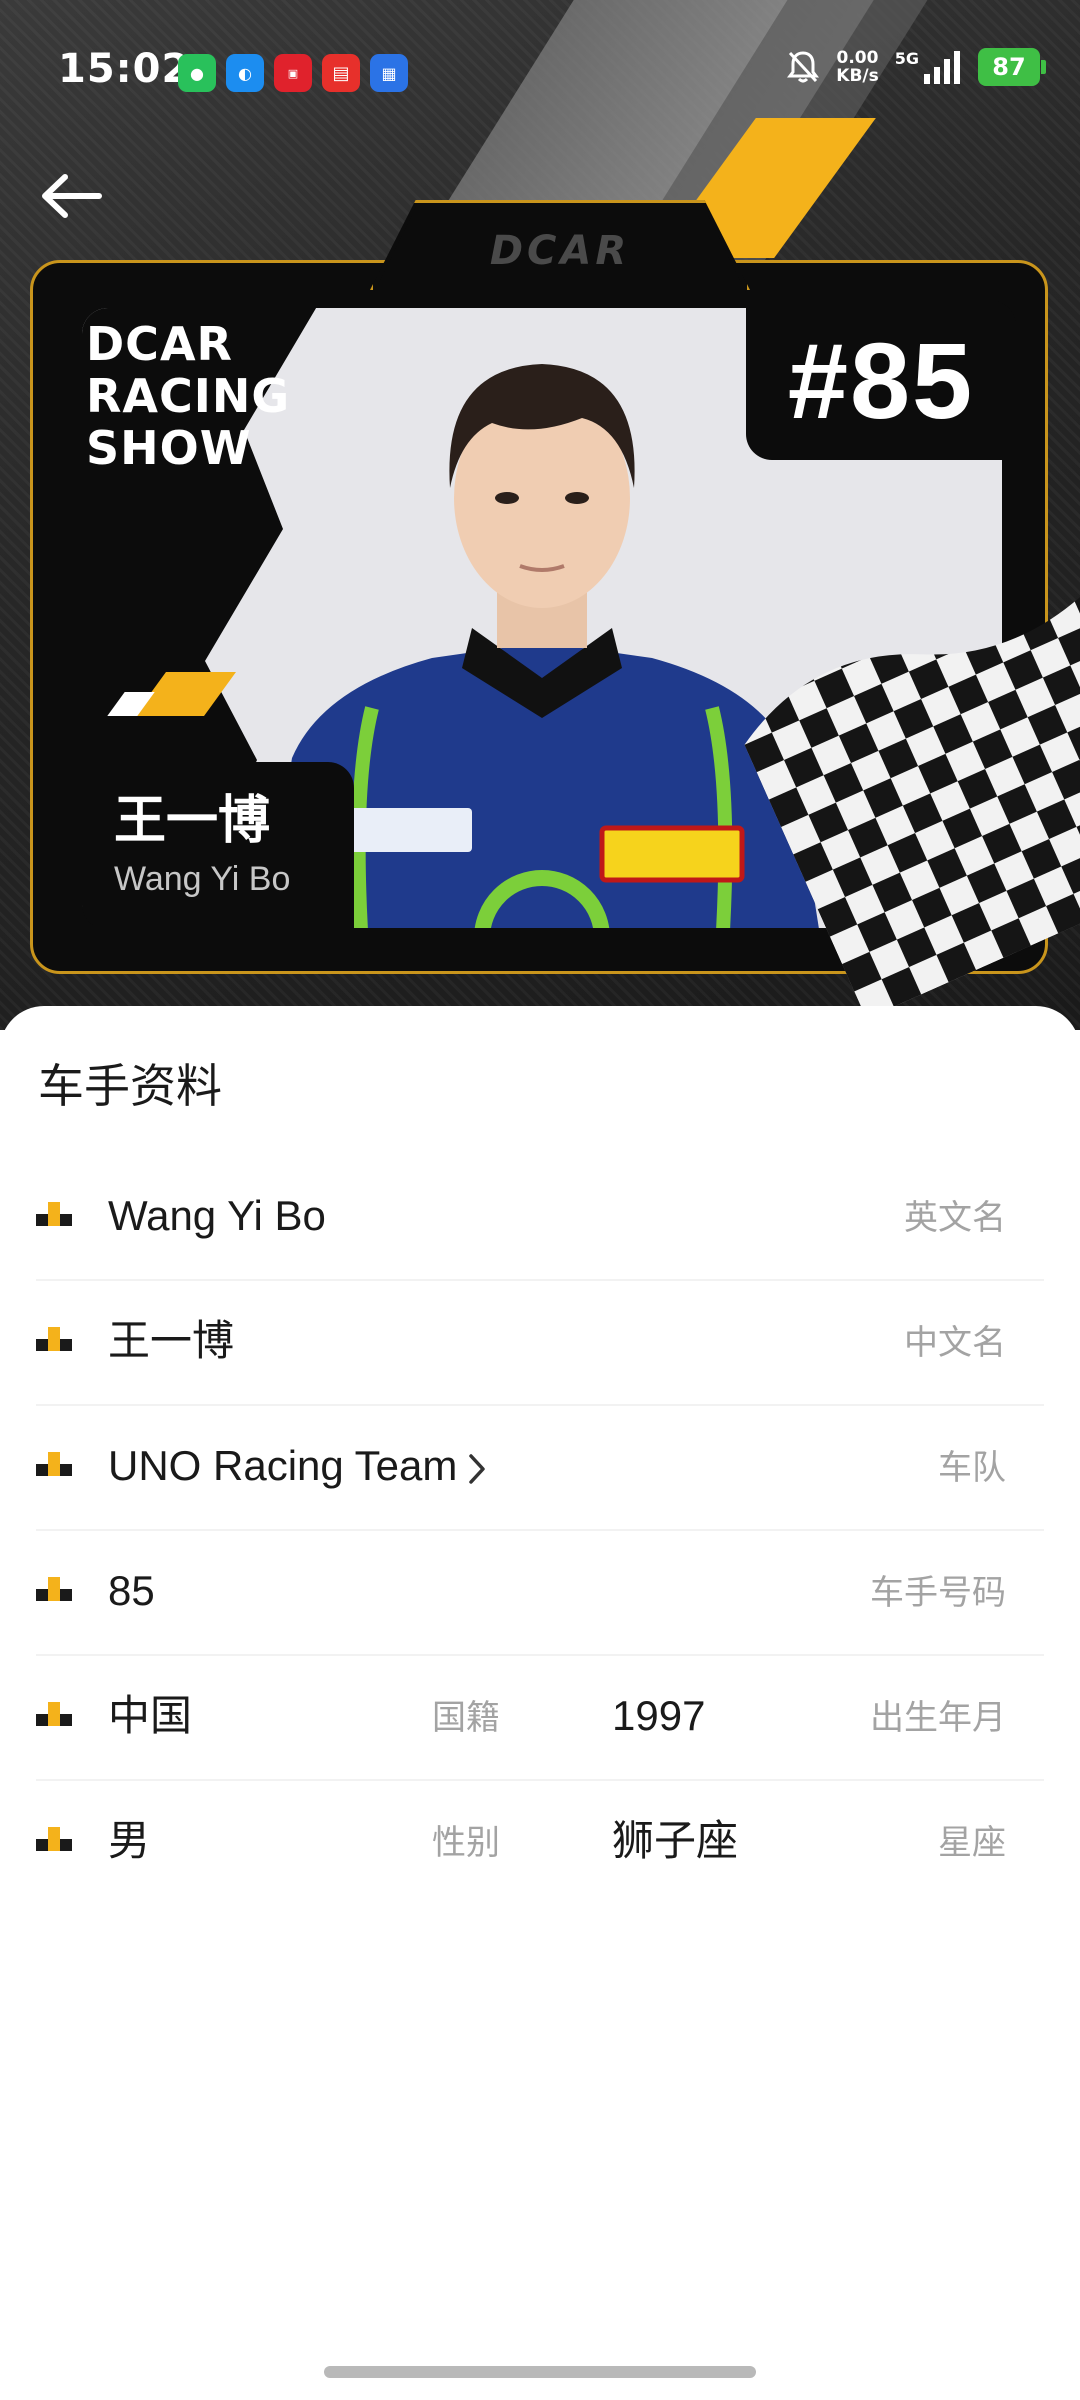  I want to click on tmall-icon: ▣, so click(293, 73).